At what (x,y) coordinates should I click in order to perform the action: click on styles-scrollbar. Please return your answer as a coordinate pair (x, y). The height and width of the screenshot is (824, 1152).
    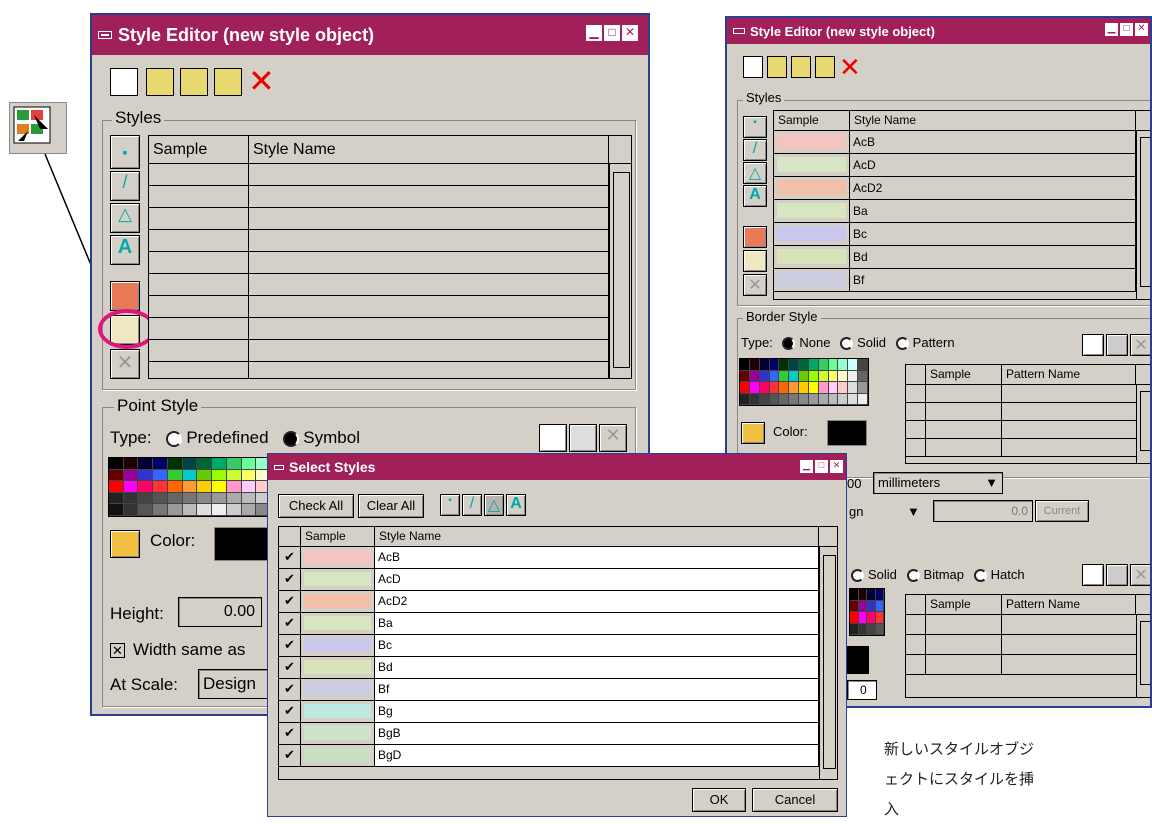
    Looking at the image, I should click on (620, 271).